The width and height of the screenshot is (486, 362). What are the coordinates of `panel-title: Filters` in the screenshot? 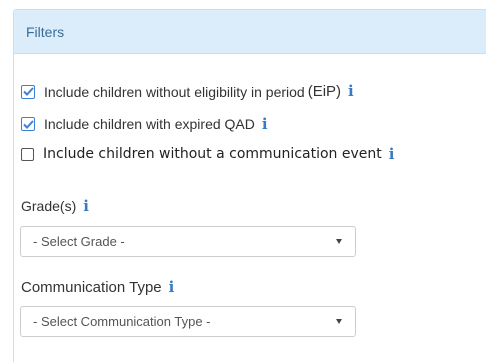 It's located at (45, 31).